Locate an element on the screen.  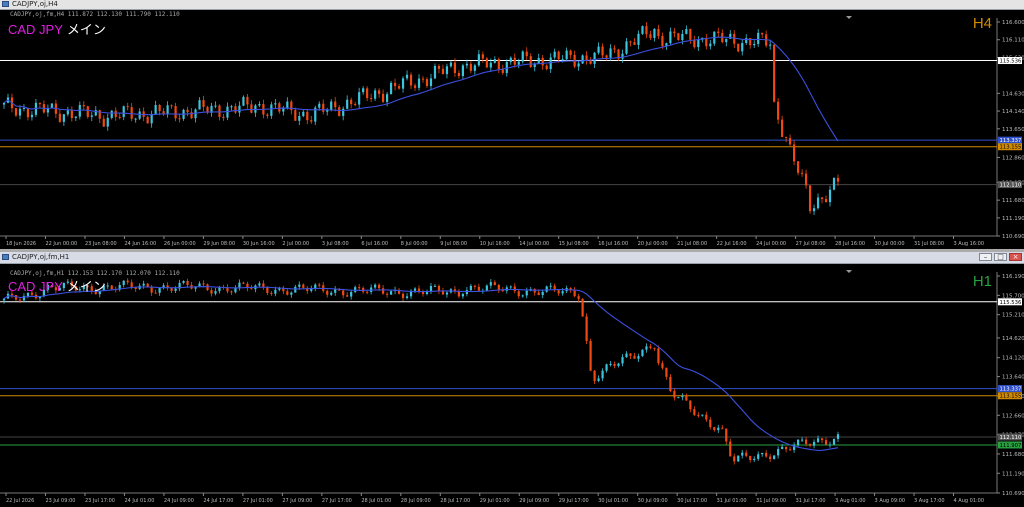
symbol-label: CAD JPY メイン is located at coordinates (57, 285).